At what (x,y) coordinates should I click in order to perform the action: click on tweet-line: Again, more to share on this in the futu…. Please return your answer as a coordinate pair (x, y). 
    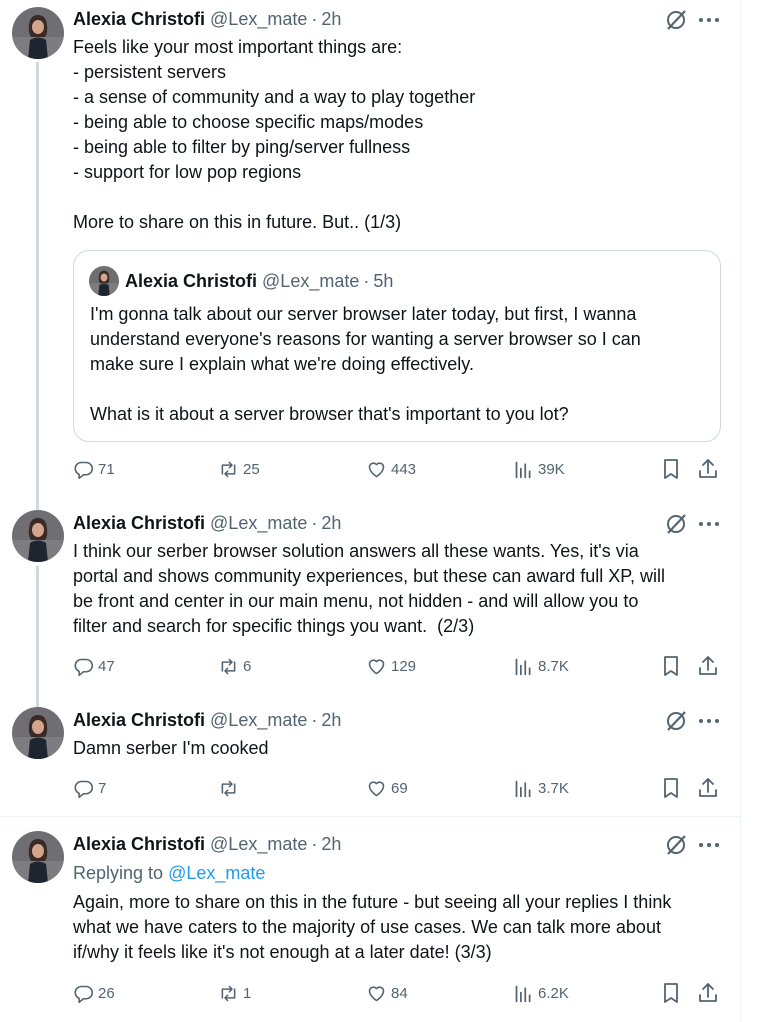
    Looking at the image, I should click on (372, 902).